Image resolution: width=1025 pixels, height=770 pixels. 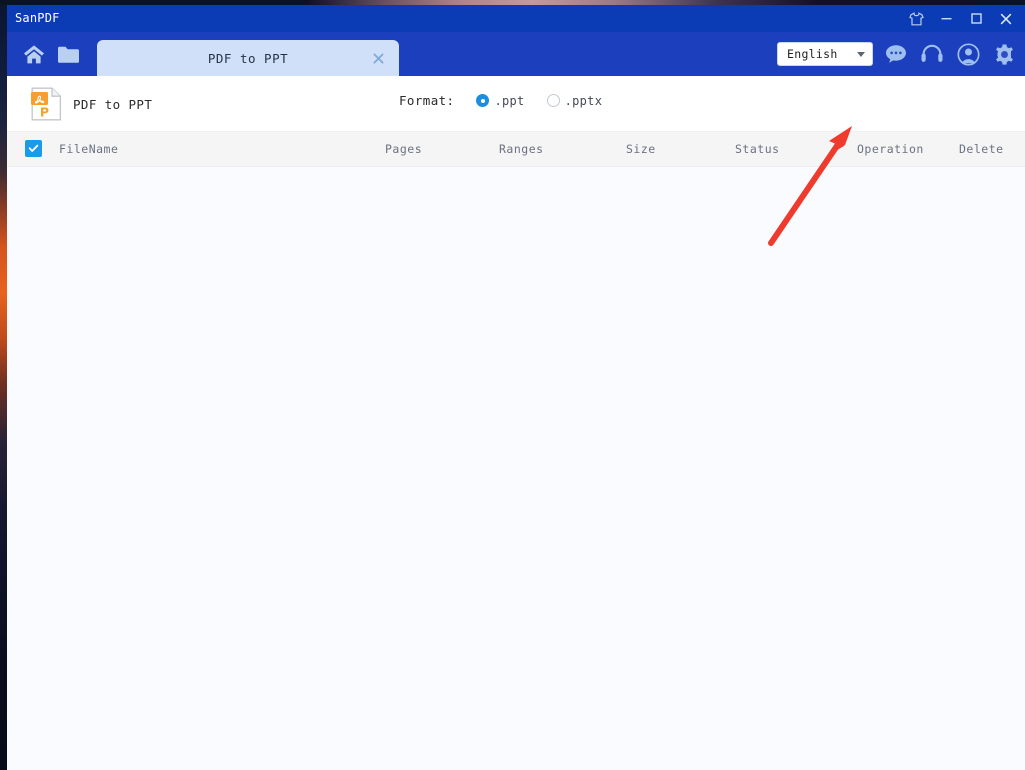 What do you see at coordinates (516, 18) in the screenshot?
I see `title-bar: SanPDF` at bounding box center [516, 18].